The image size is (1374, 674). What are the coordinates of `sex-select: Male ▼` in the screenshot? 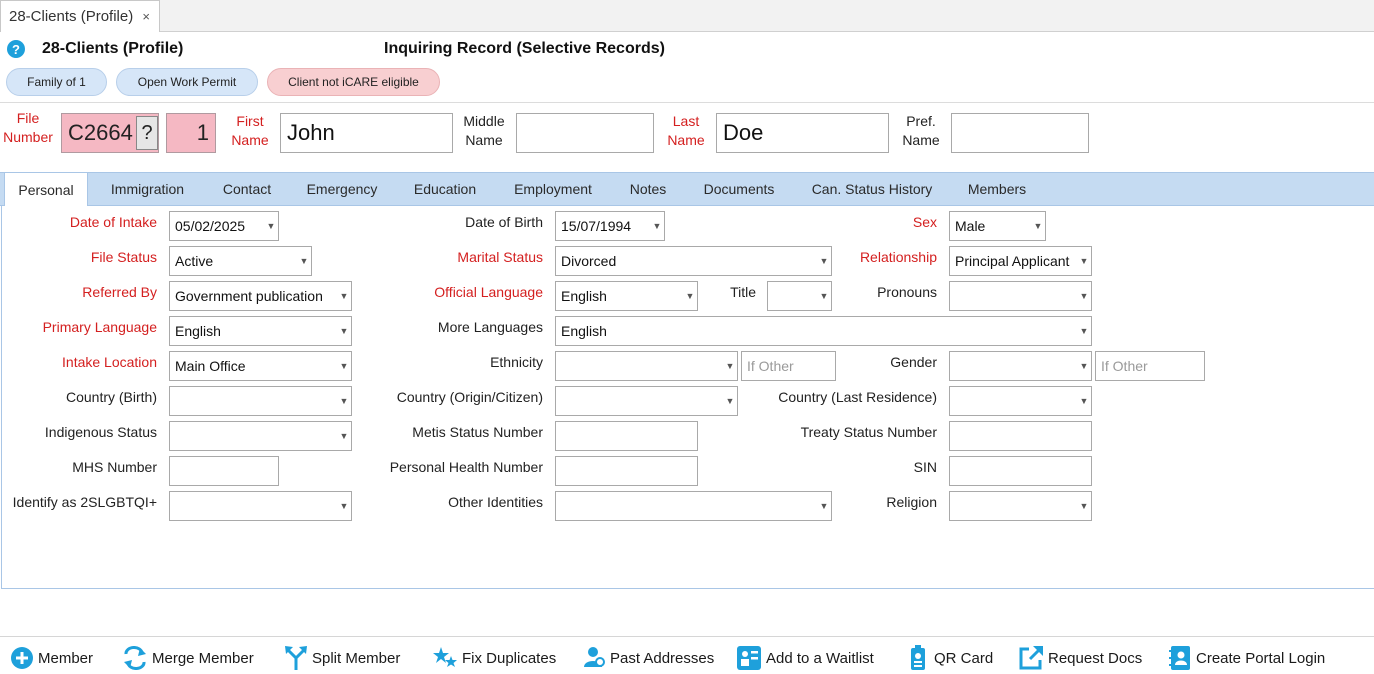 It's located at (997, 226).